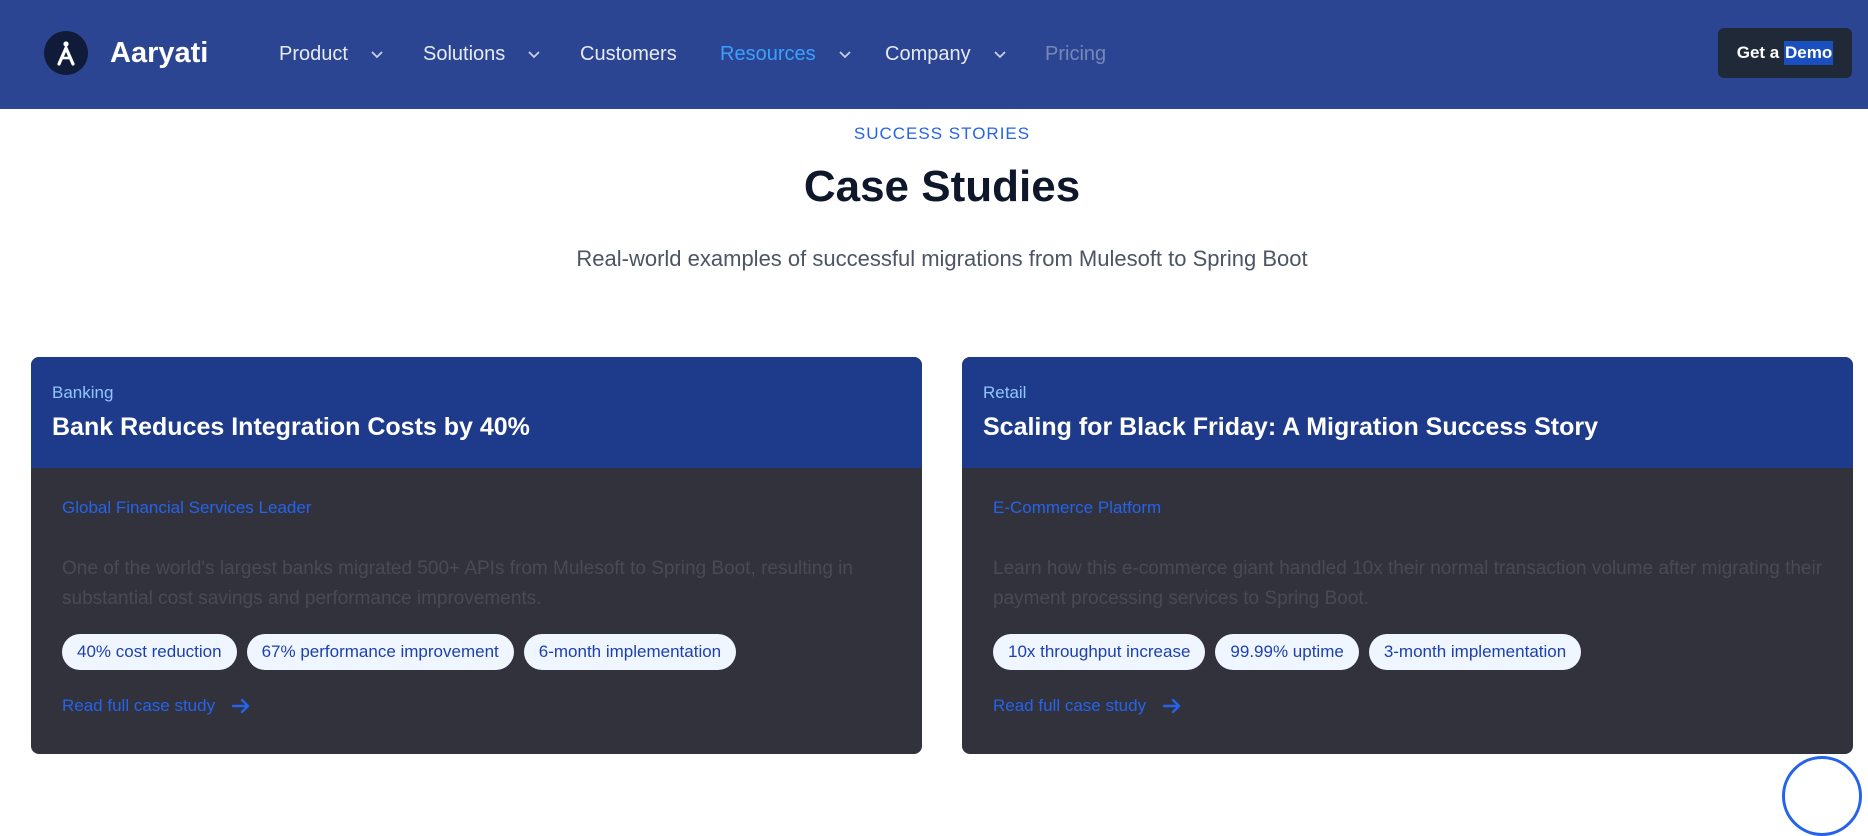 This screenshot has width=1868, height=836. Describe the element at coordinates (1760, 52) in the screenshot. I see `demo-label-part1: Get a` at that location.